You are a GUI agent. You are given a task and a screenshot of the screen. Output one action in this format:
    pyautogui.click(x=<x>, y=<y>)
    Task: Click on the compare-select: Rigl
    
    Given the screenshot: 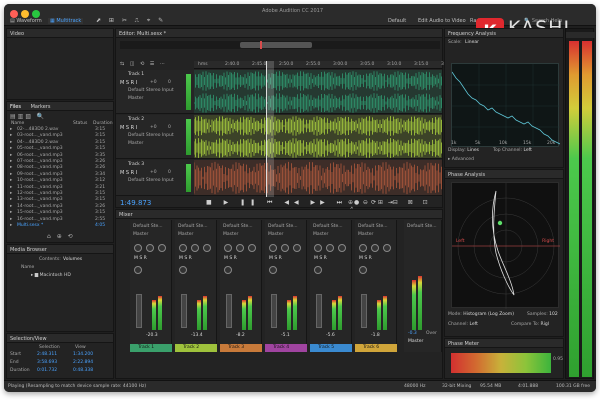 What is the action you would take?
    pyautogui.click(x=545, y=324)
    